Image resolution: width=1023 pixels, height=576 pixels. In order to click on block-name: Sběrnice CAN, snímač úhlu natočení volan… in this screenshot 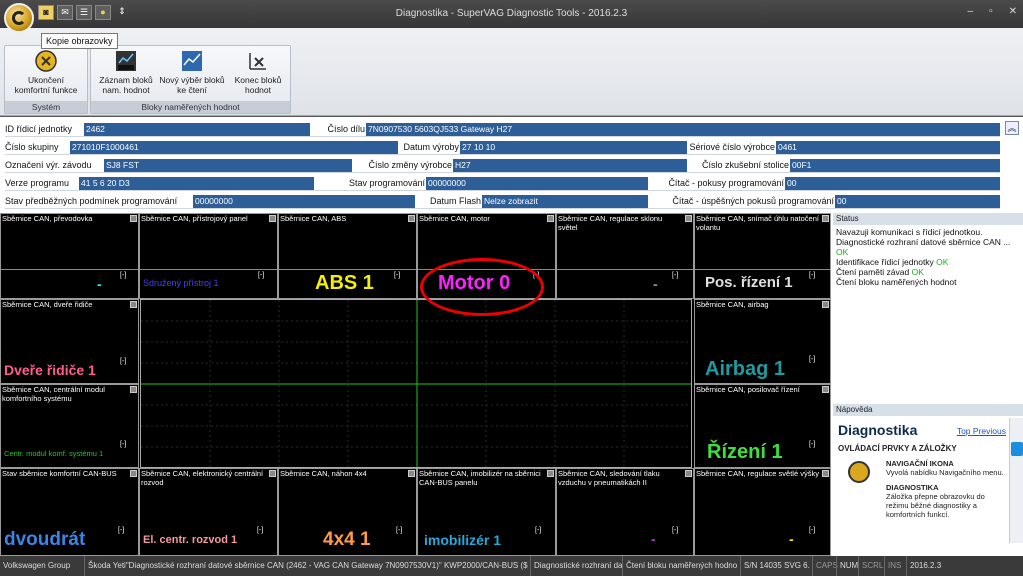, I will do `click(757, 223)`.